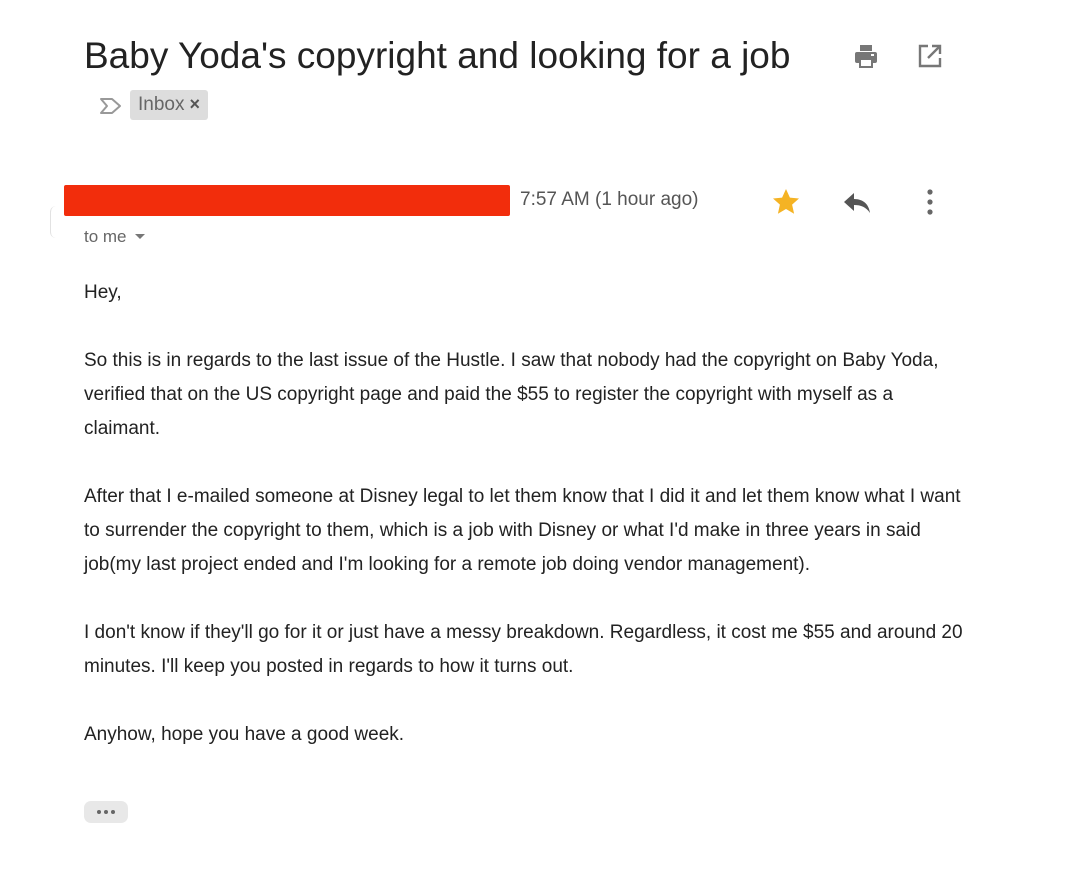 The image size is (1084, 882). I want to click on remove-label-button: ×, so click(194, 104).